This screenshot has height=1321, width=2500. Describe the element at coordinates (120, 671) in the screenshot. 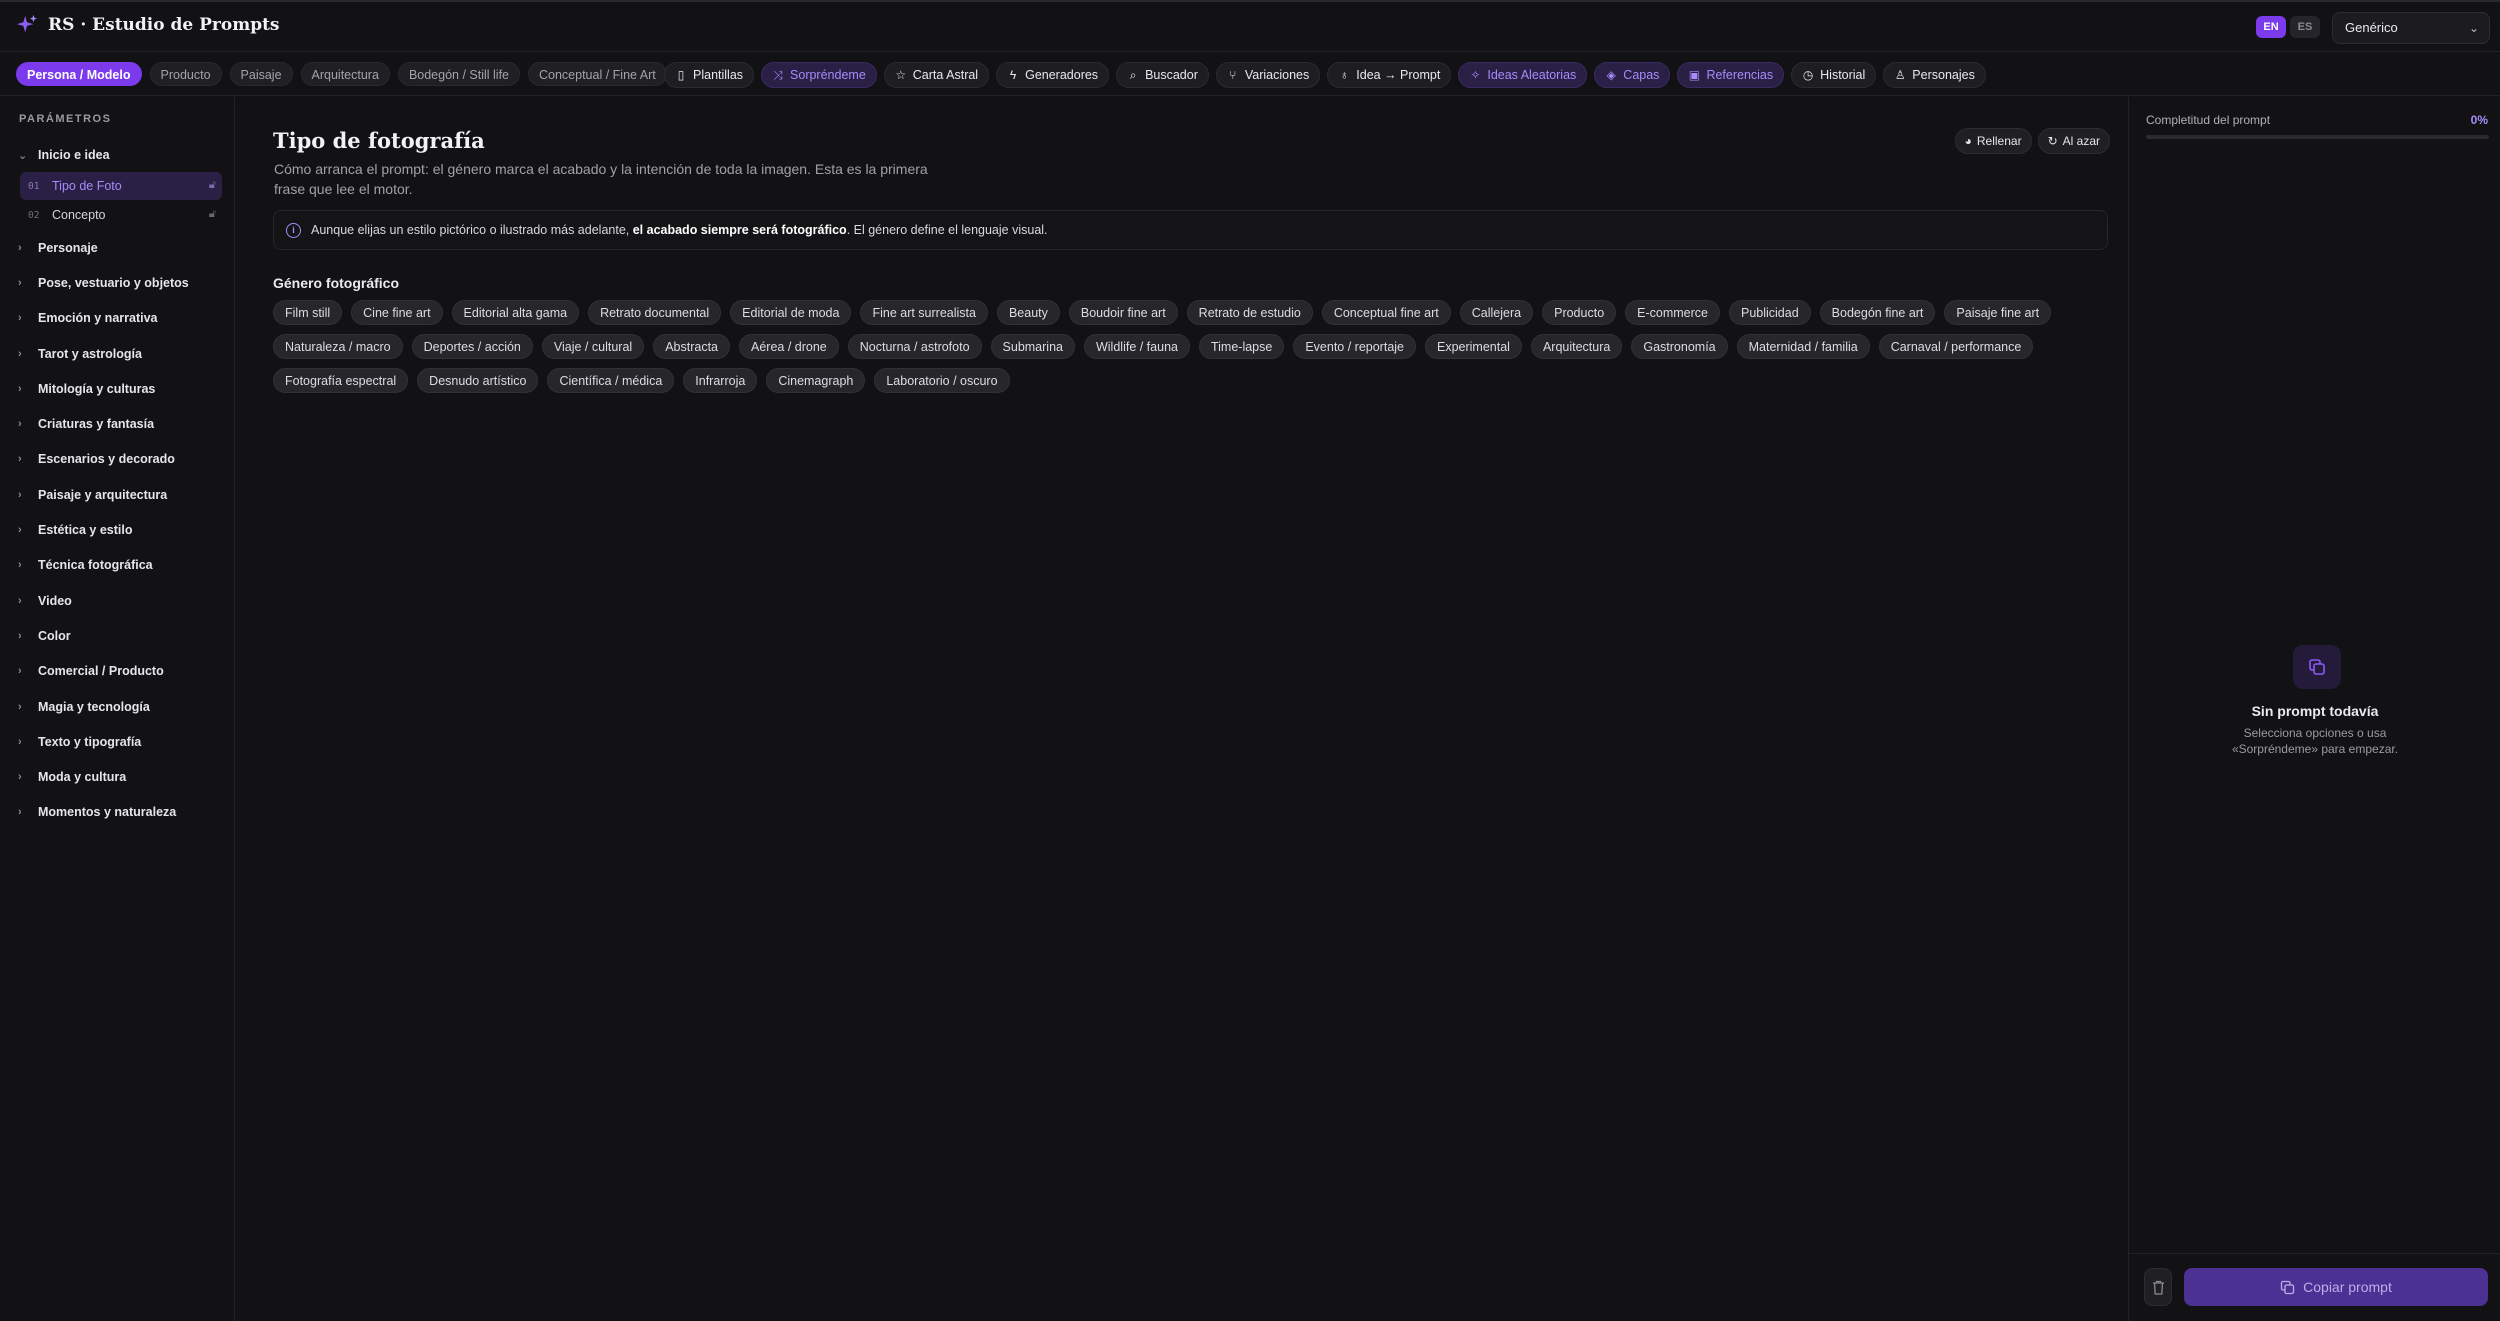

I see `sidebar-group: › Comercial / Producto` at that location.